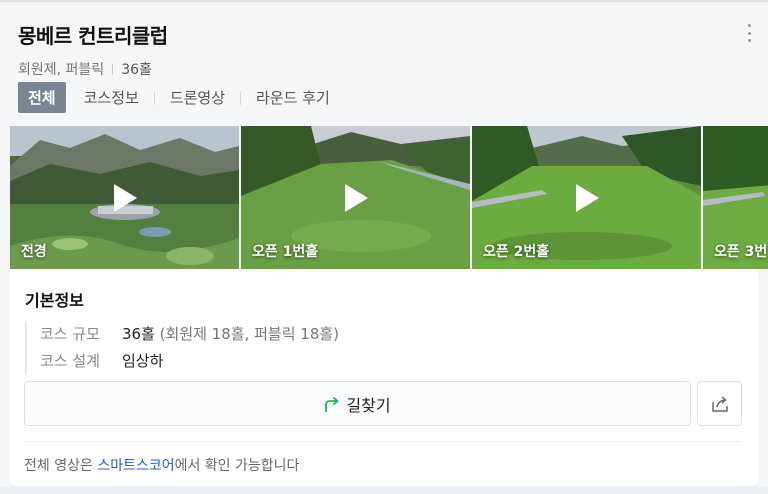 The image size is (768, 494). What do you see at coordinates (749, 33) in the screenshot?
I see `more-vertical-icon` at bounding box center [749, 33].